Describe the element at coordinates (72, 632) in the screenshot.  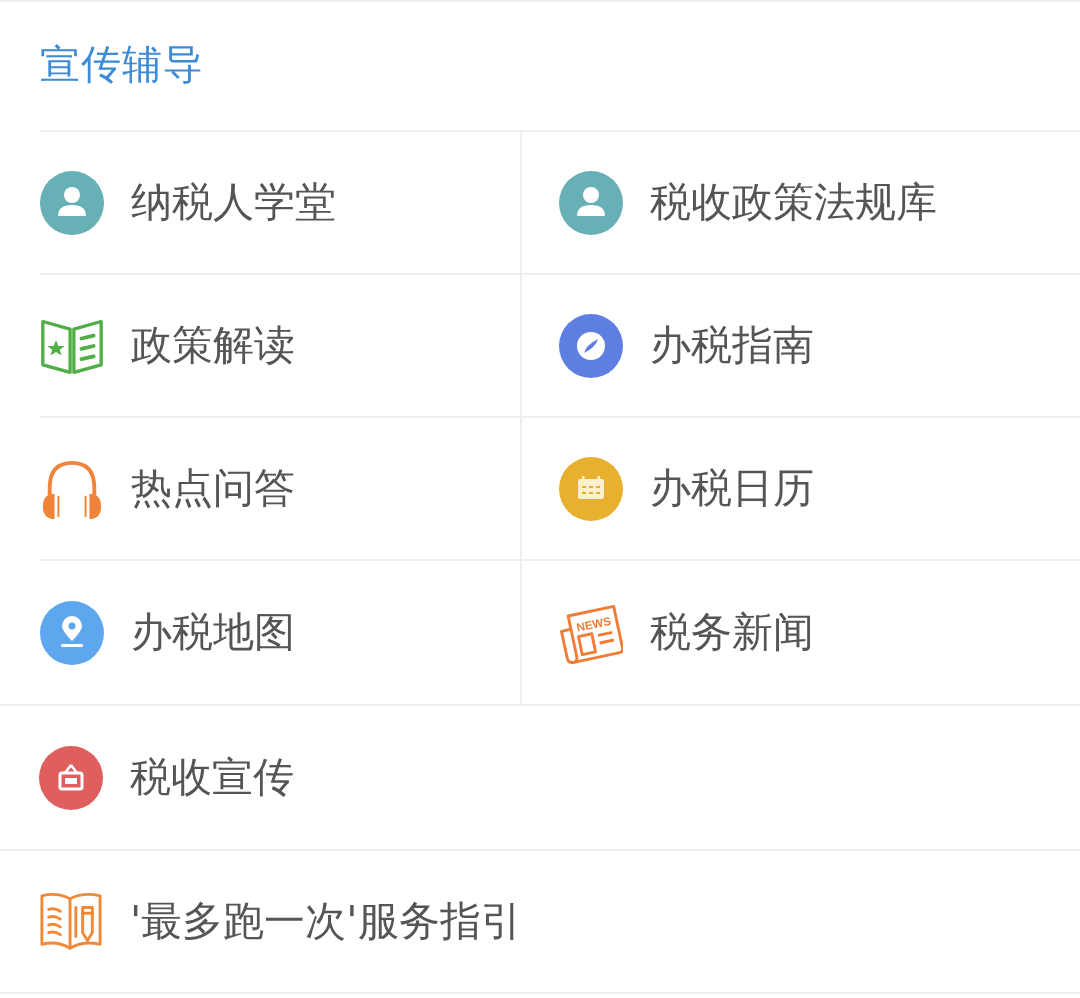
I see `map-pin-icon` at that location.